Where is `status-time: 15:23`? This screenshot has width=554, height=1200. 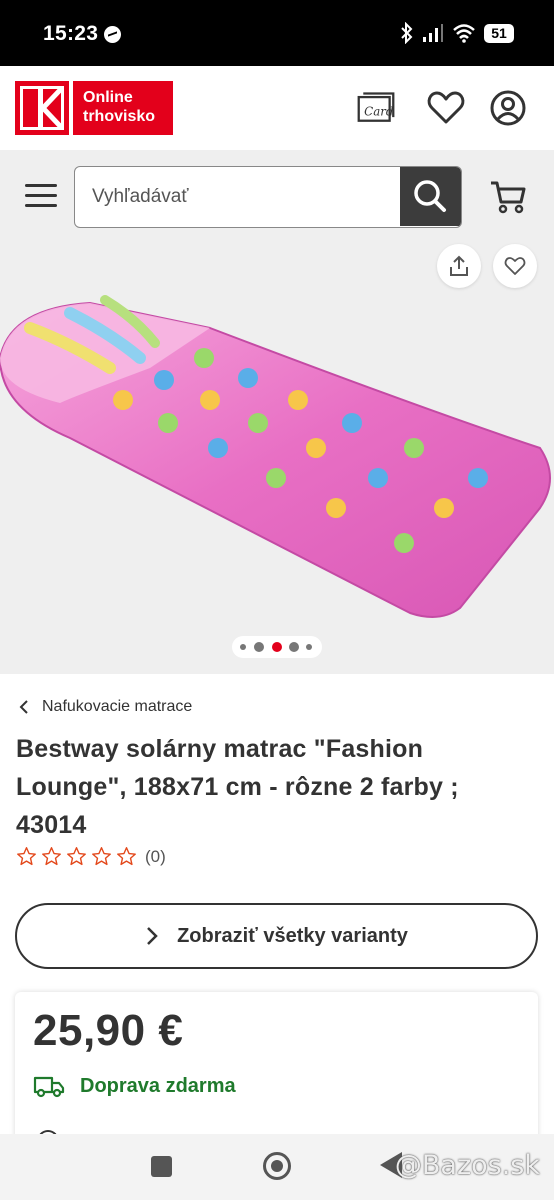 status-time: 15:23 is located at coordinates (71, 33).